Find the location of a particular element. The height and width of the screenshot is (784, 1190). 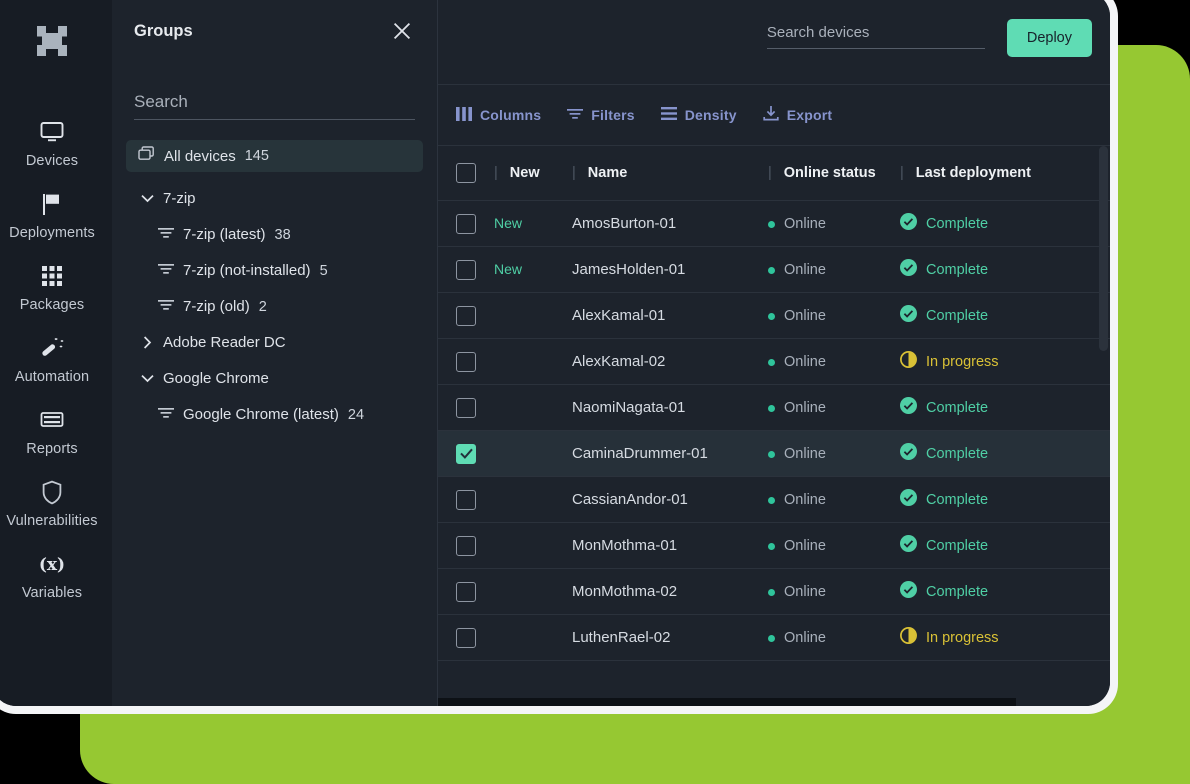

export-label: Export is located at coordinates (809, 115).